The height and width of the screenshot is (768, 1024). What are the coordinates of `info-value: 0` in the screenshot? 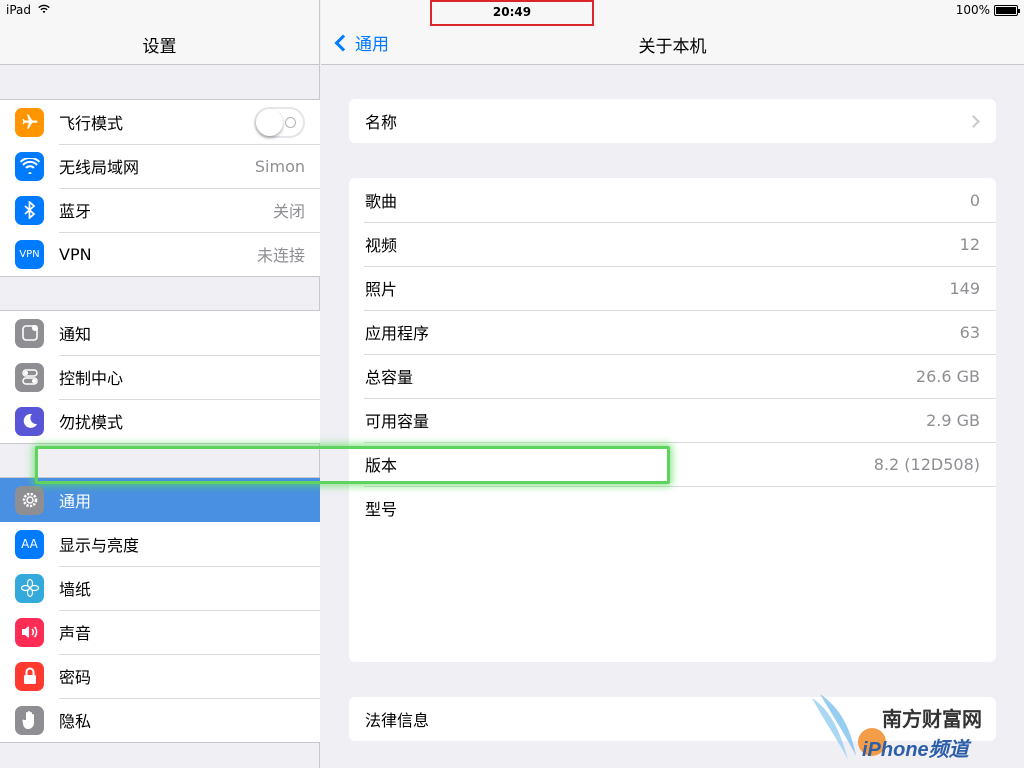 It's located at (974, 200).